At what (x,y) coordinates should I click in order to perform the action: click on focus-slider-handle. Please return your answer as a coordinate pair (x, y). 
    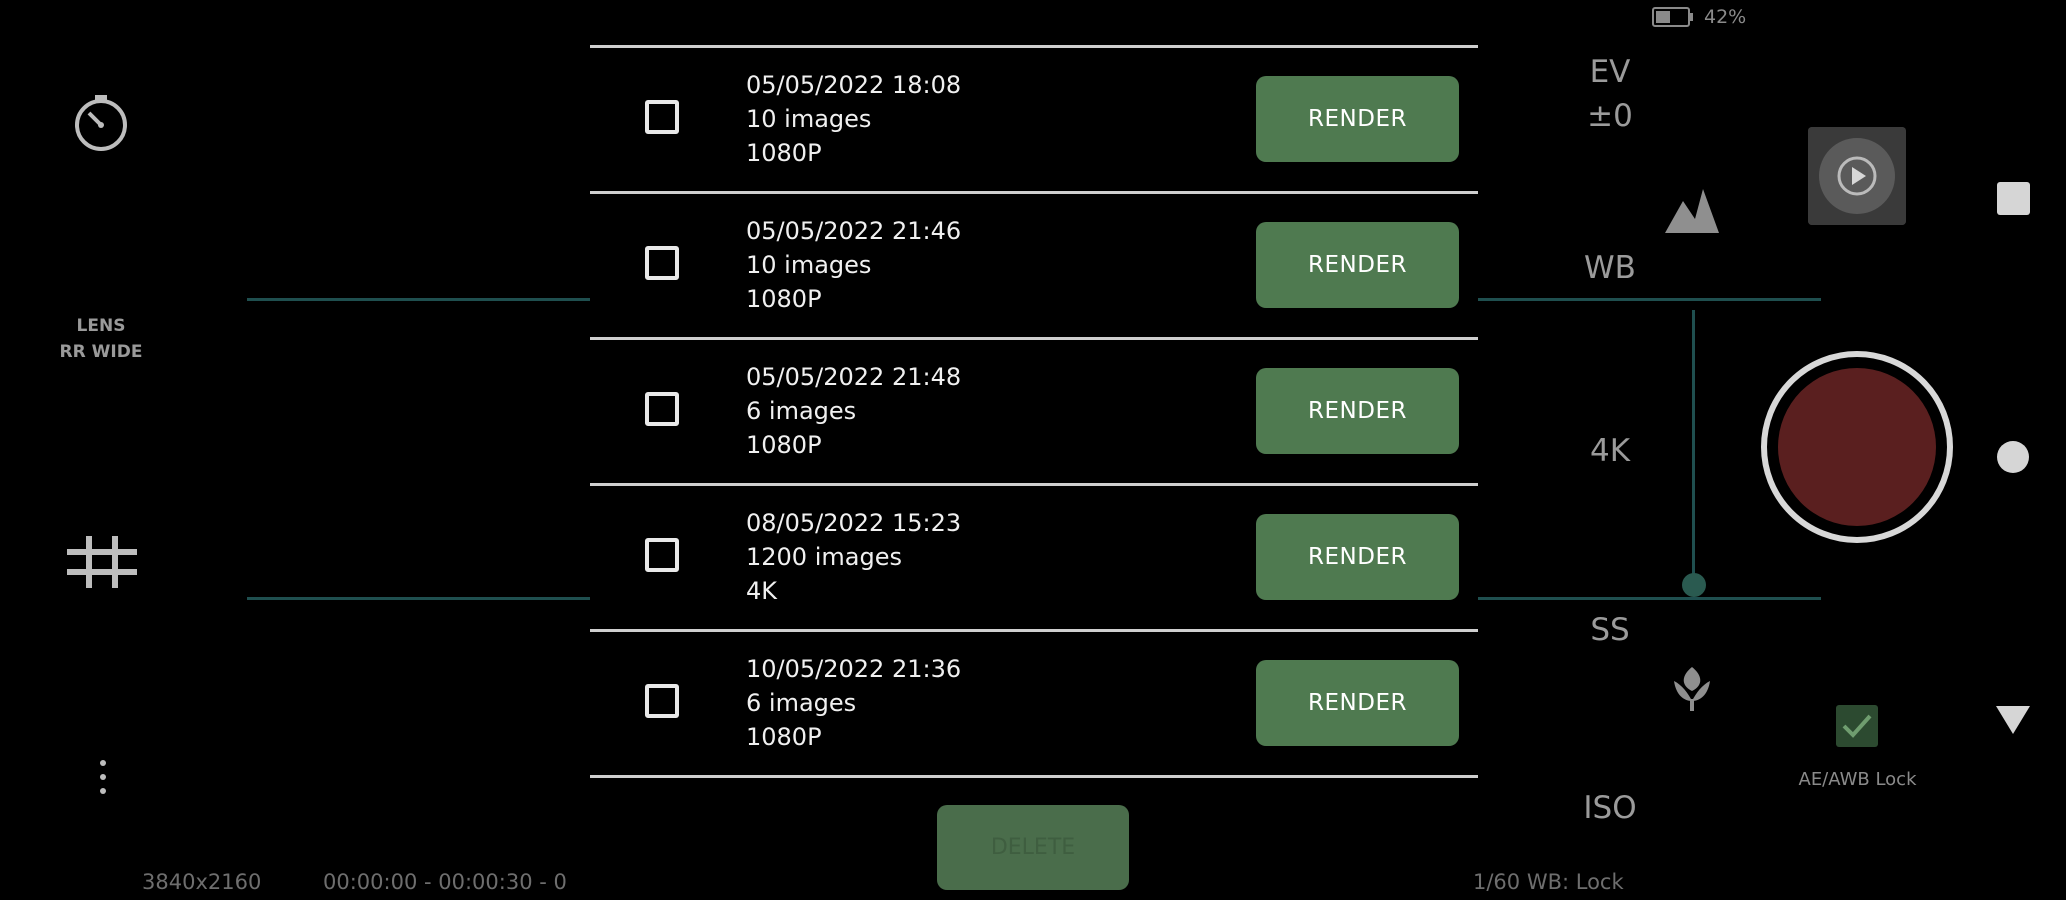
    Looking at the image, I should click on (1694, 585).